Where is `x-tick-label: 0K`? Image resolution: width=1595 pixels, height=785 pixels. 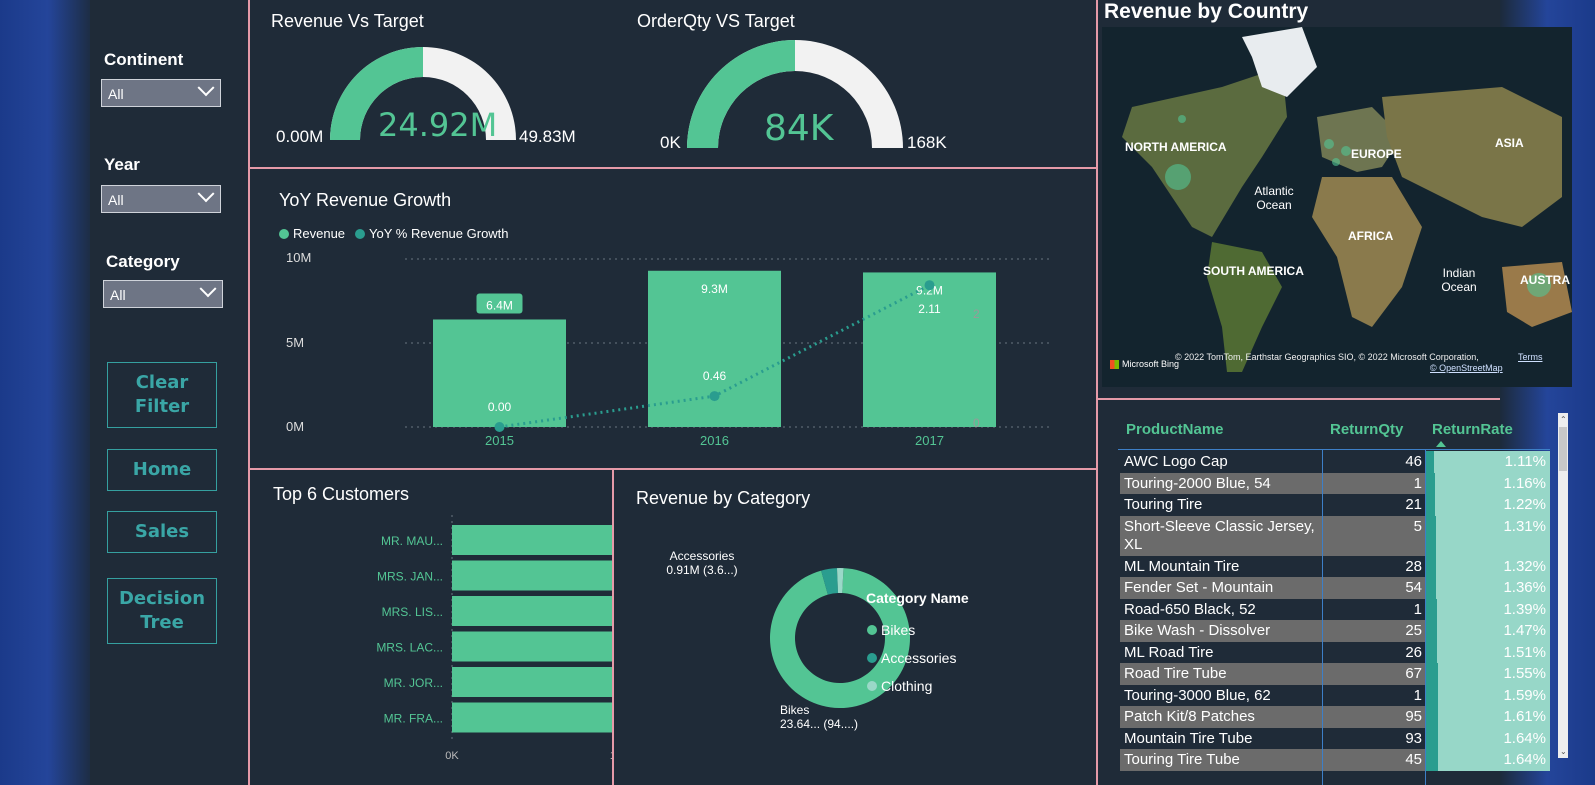
x-tick-label: 0K is located at coordinates (452, 756).